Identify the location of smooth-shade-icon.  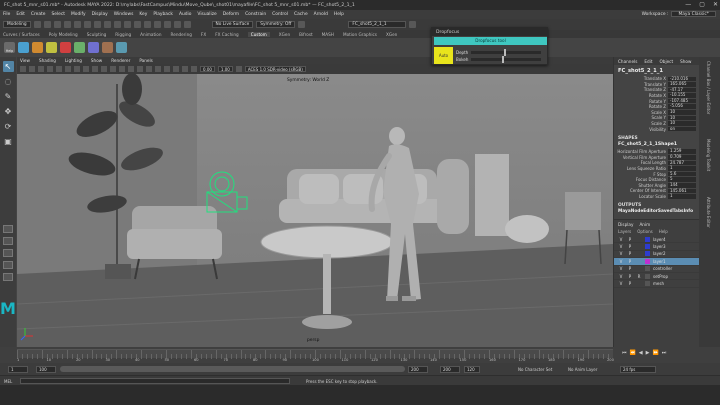
(113, 69).